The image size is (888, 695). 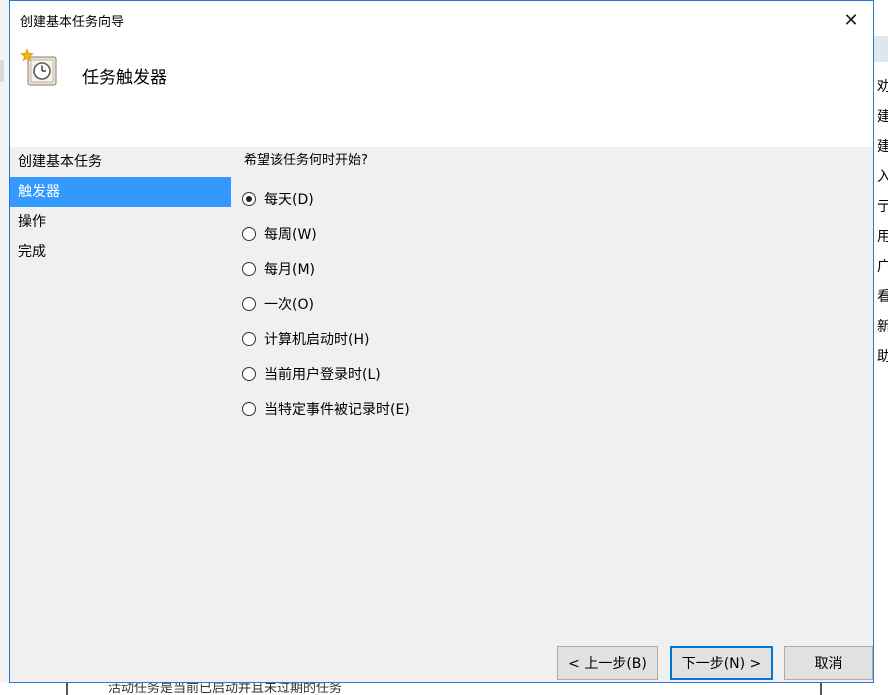 I want to click on radio-at-logon, so click(x=249, y=373).